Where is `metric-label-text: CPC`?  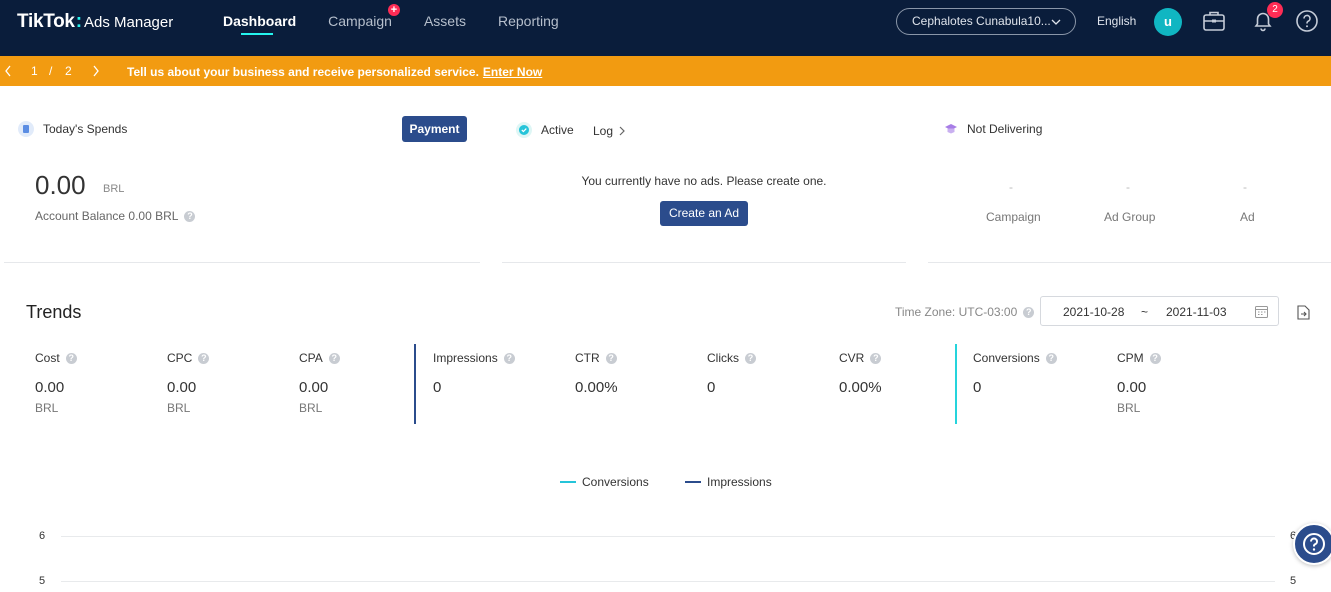 metric-label-text: CPC is located at coordinates (180, 358).